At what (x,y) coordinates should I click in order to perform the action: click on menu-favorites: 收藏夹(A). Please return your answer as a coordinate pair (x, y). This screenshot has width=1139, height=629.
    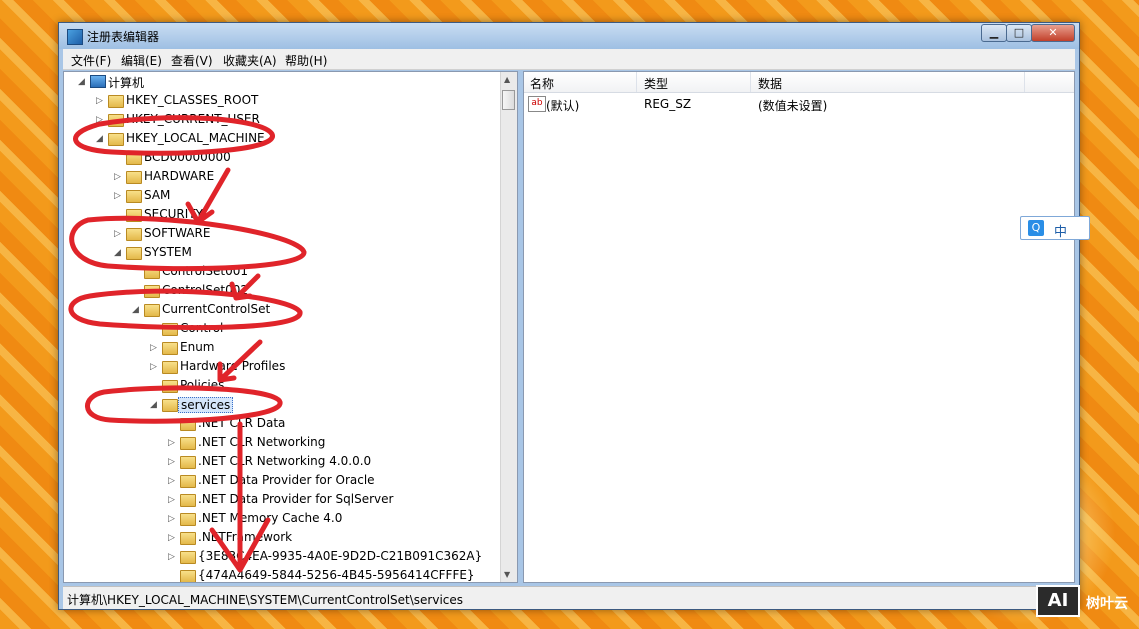
    Looking at the image, I should click on (250, 60).